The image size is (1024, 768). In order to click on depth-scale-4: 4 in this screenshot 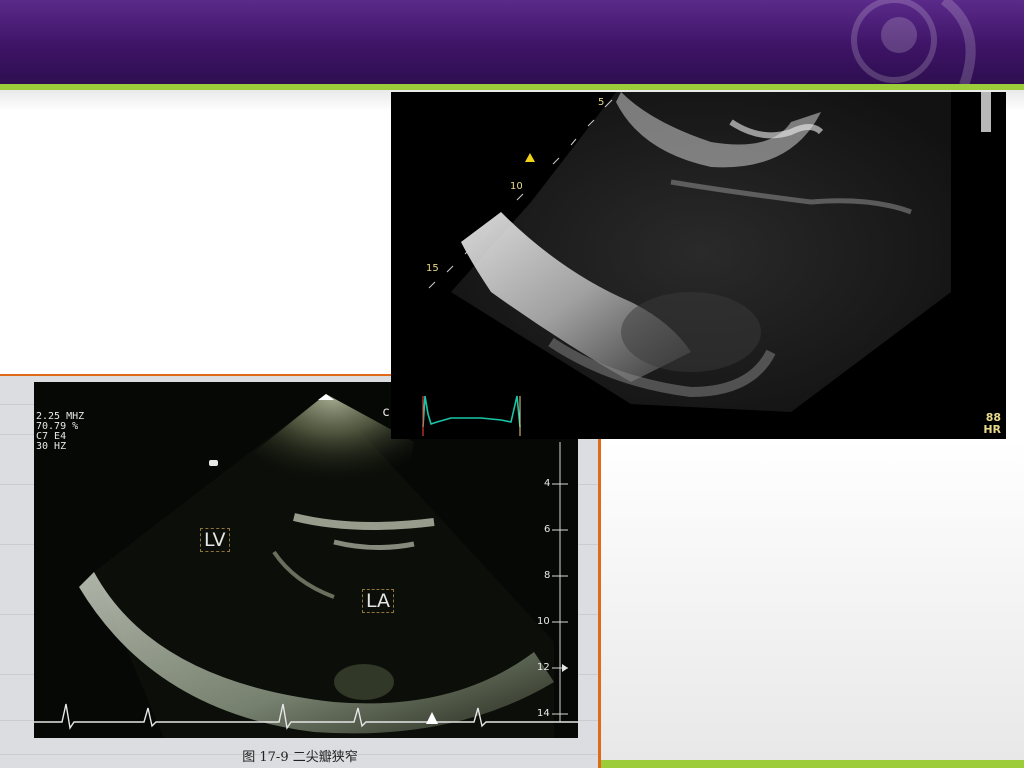, I will do `click(547, 483)`.